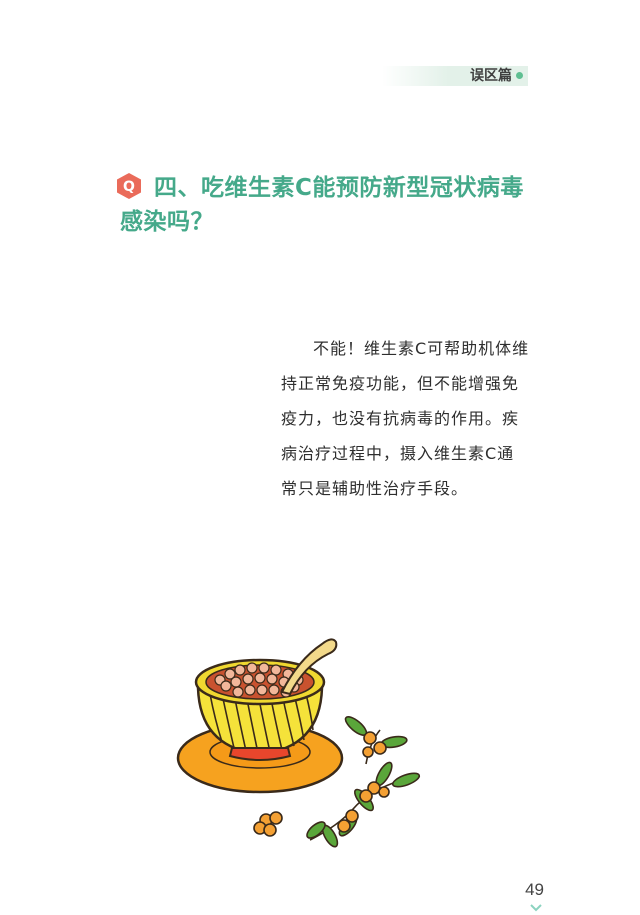 The width and height of the screenshot is (640, 915). I want to click on chevron-down-icon, so click(536, 908).